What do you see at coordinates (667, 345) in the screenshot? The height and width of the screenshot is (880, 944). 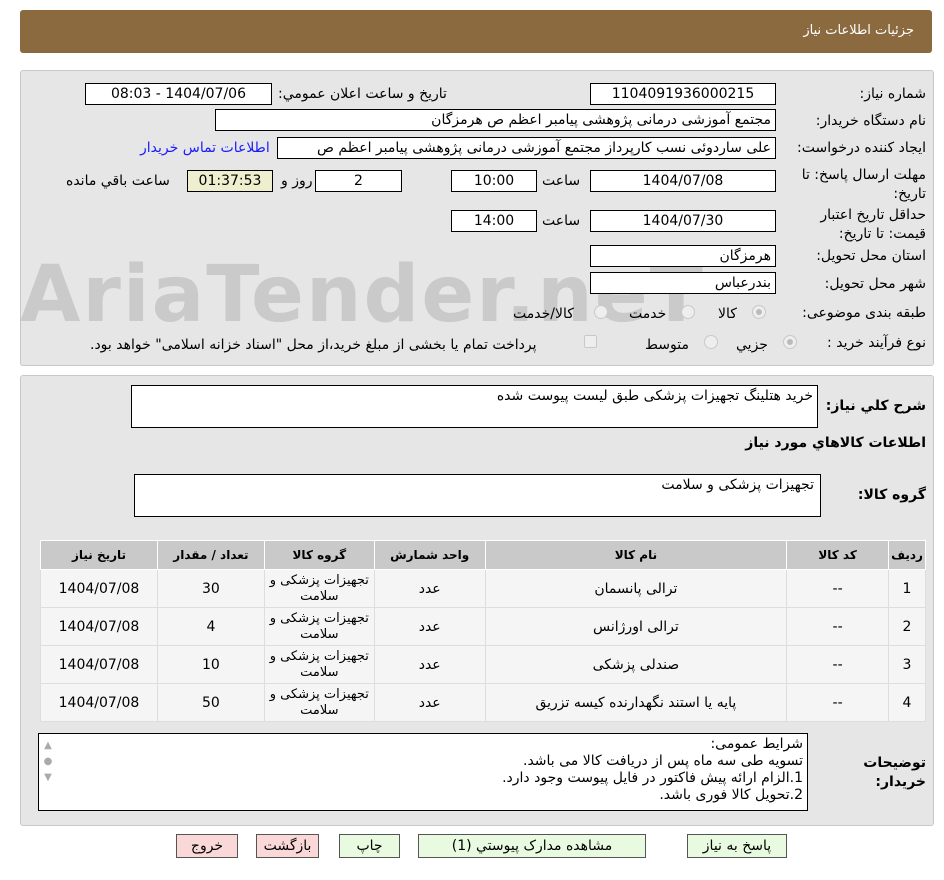 I see `process-option-medium: متوسط` at bounding box center [667, 345].